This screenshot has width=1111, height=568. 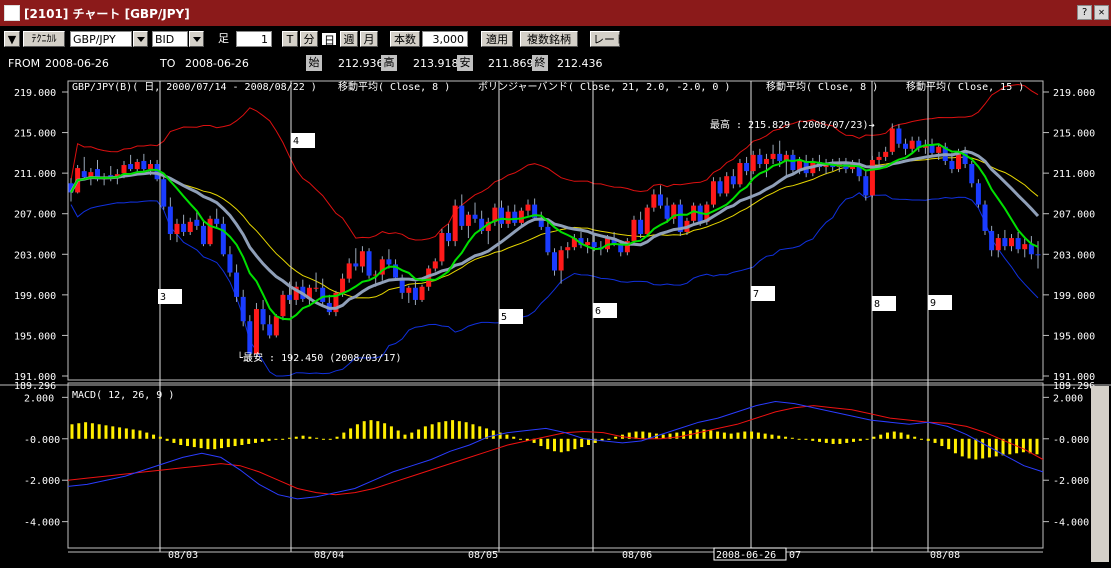 I want to click on minute-button: 分, so click(x=309, y=39).